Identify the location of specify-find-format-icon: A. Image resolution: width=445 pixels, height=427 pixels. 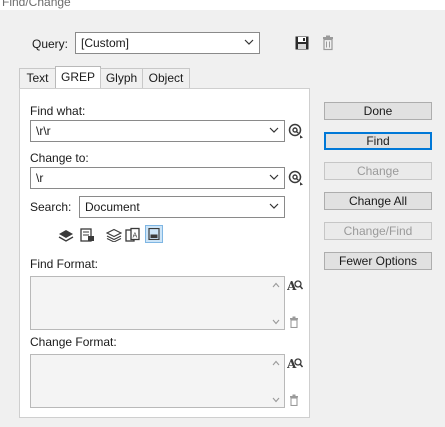
(295, 285).